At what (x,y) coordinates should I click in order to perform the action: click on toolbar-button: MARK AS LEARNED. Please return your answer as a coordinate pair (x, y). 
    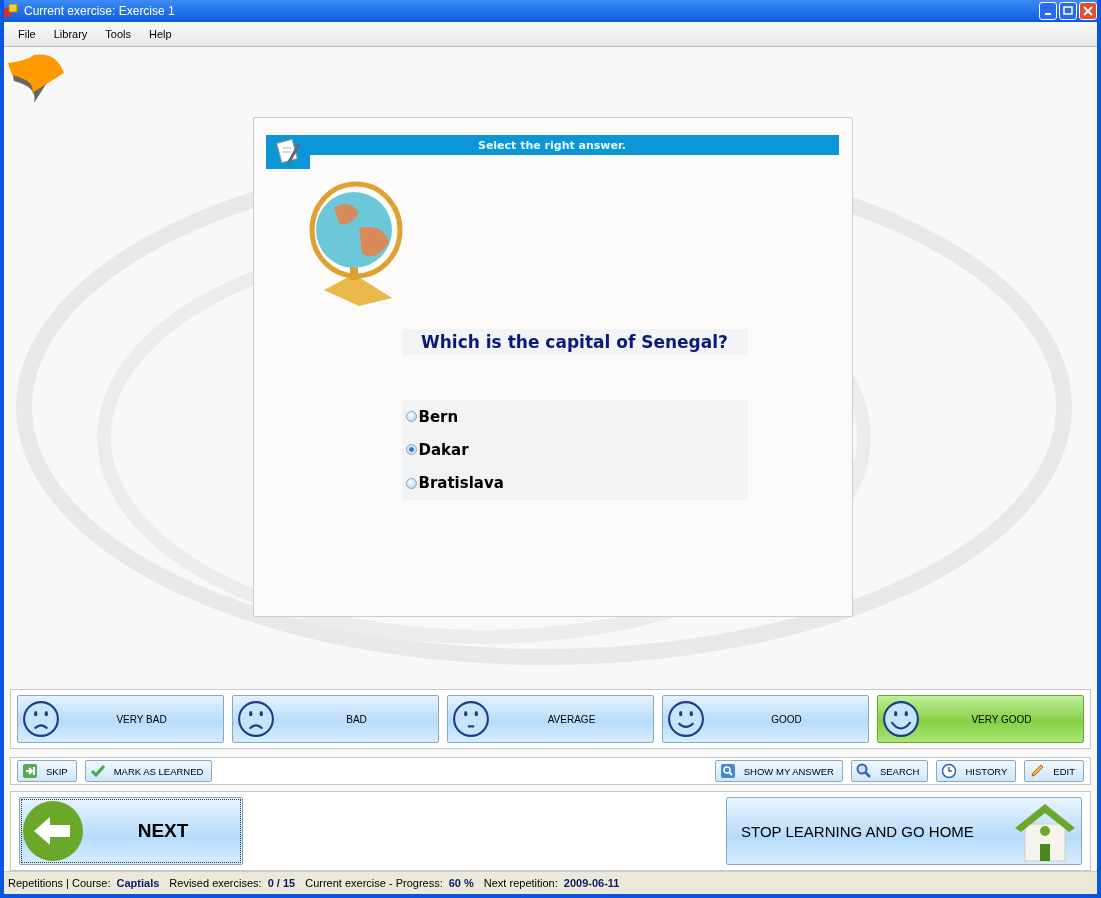
    Looking at the image, I should click on (148, 771).